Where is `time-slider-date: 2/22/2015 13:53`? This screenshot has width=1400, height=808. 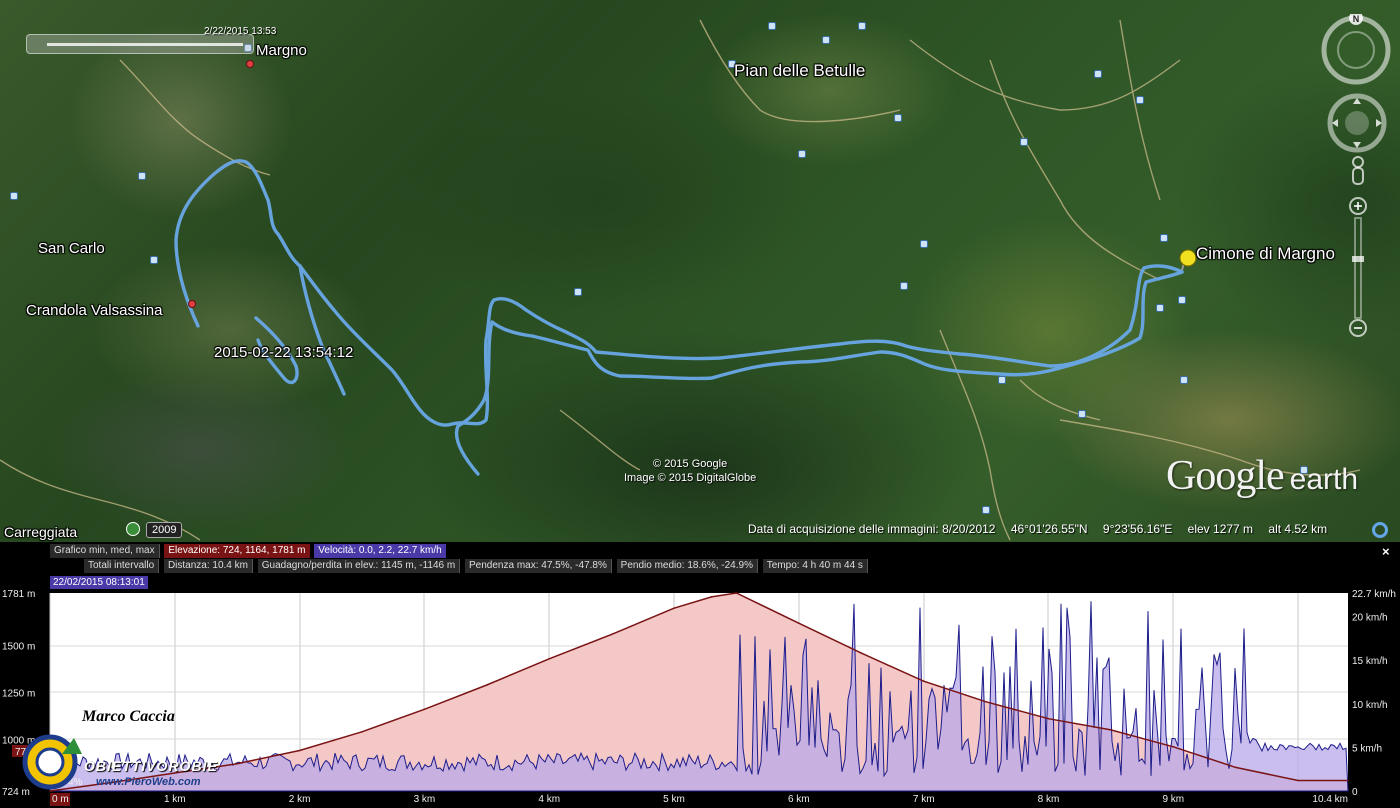
time-slider-date: 2/22/2015 13:53 is located at coordinates (240, 31).